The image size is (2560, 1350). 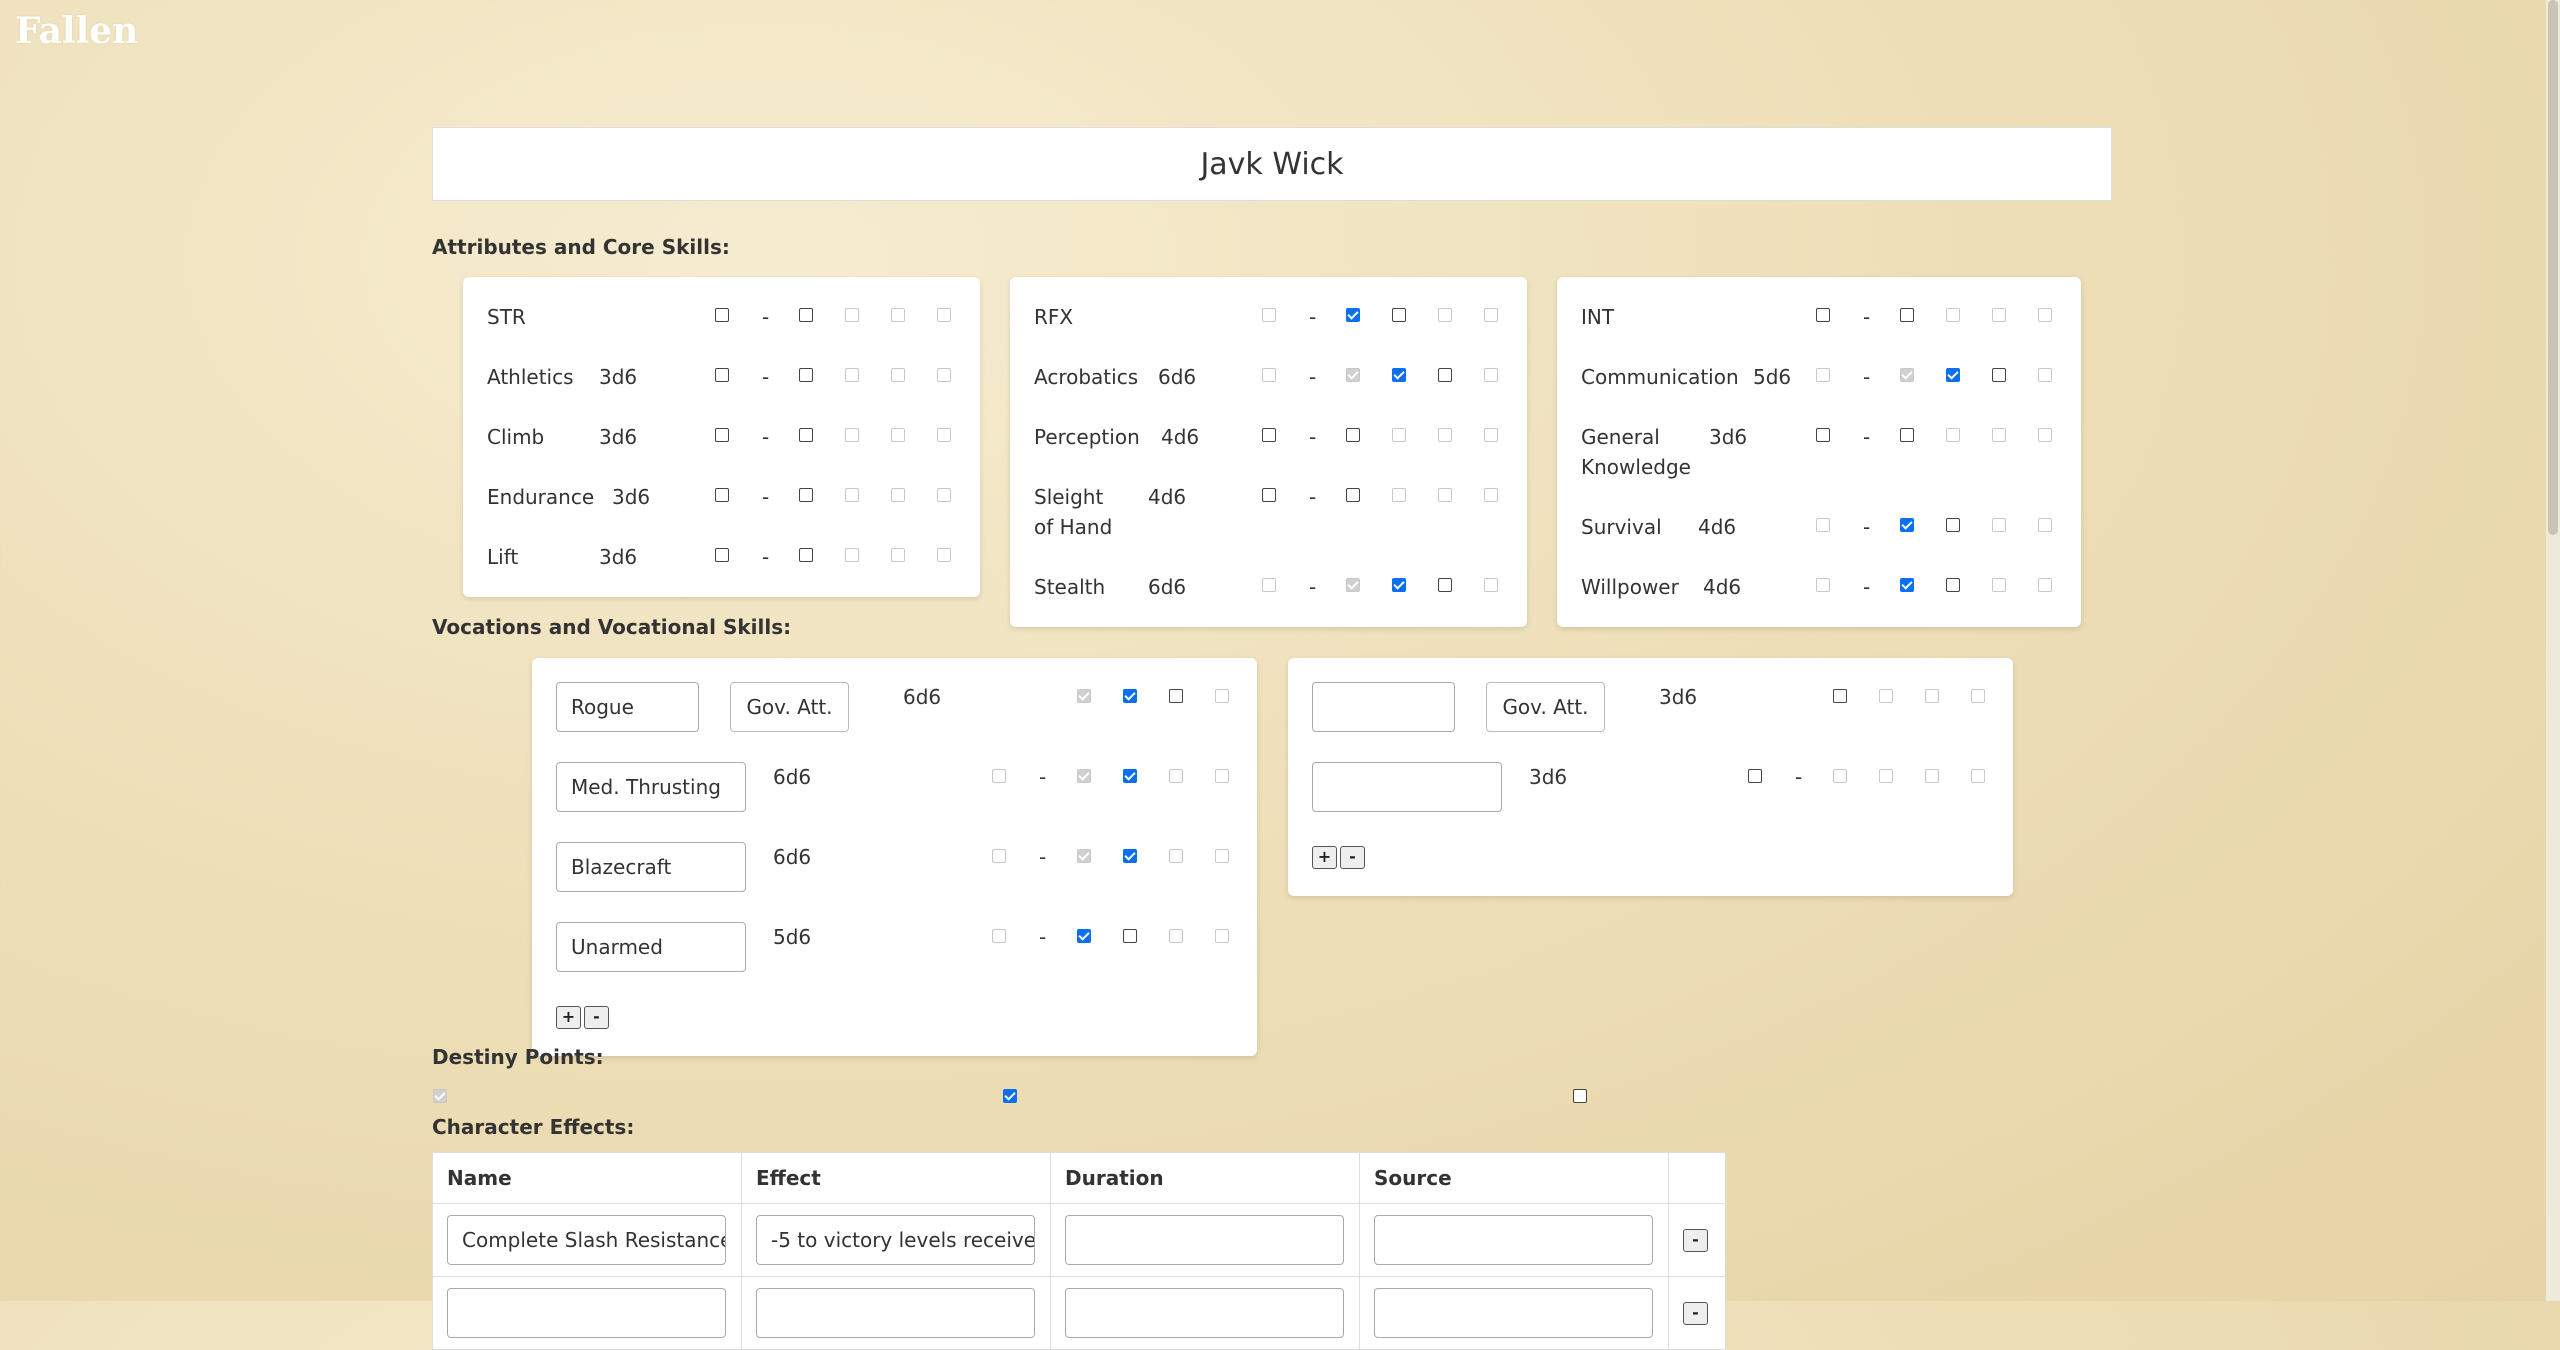 I want to click on vocational-skill-input: Med. Thrusting, so click(x=651, y=787).